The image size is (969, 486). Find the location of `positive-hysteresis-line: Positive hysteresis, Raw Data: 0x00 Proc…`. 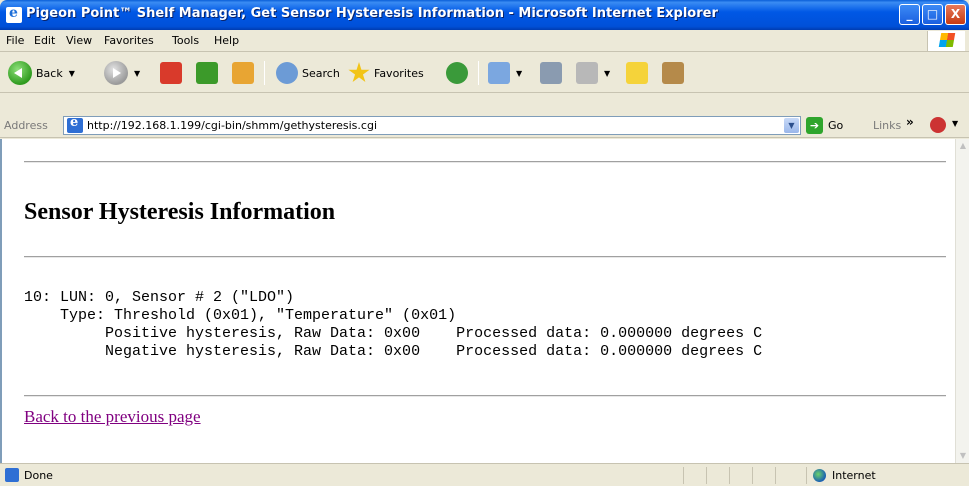

positive-hysteresis-line: Positive hysteresis, Raw Data: 0x00 Proc… is located at coordinates (393, 333).